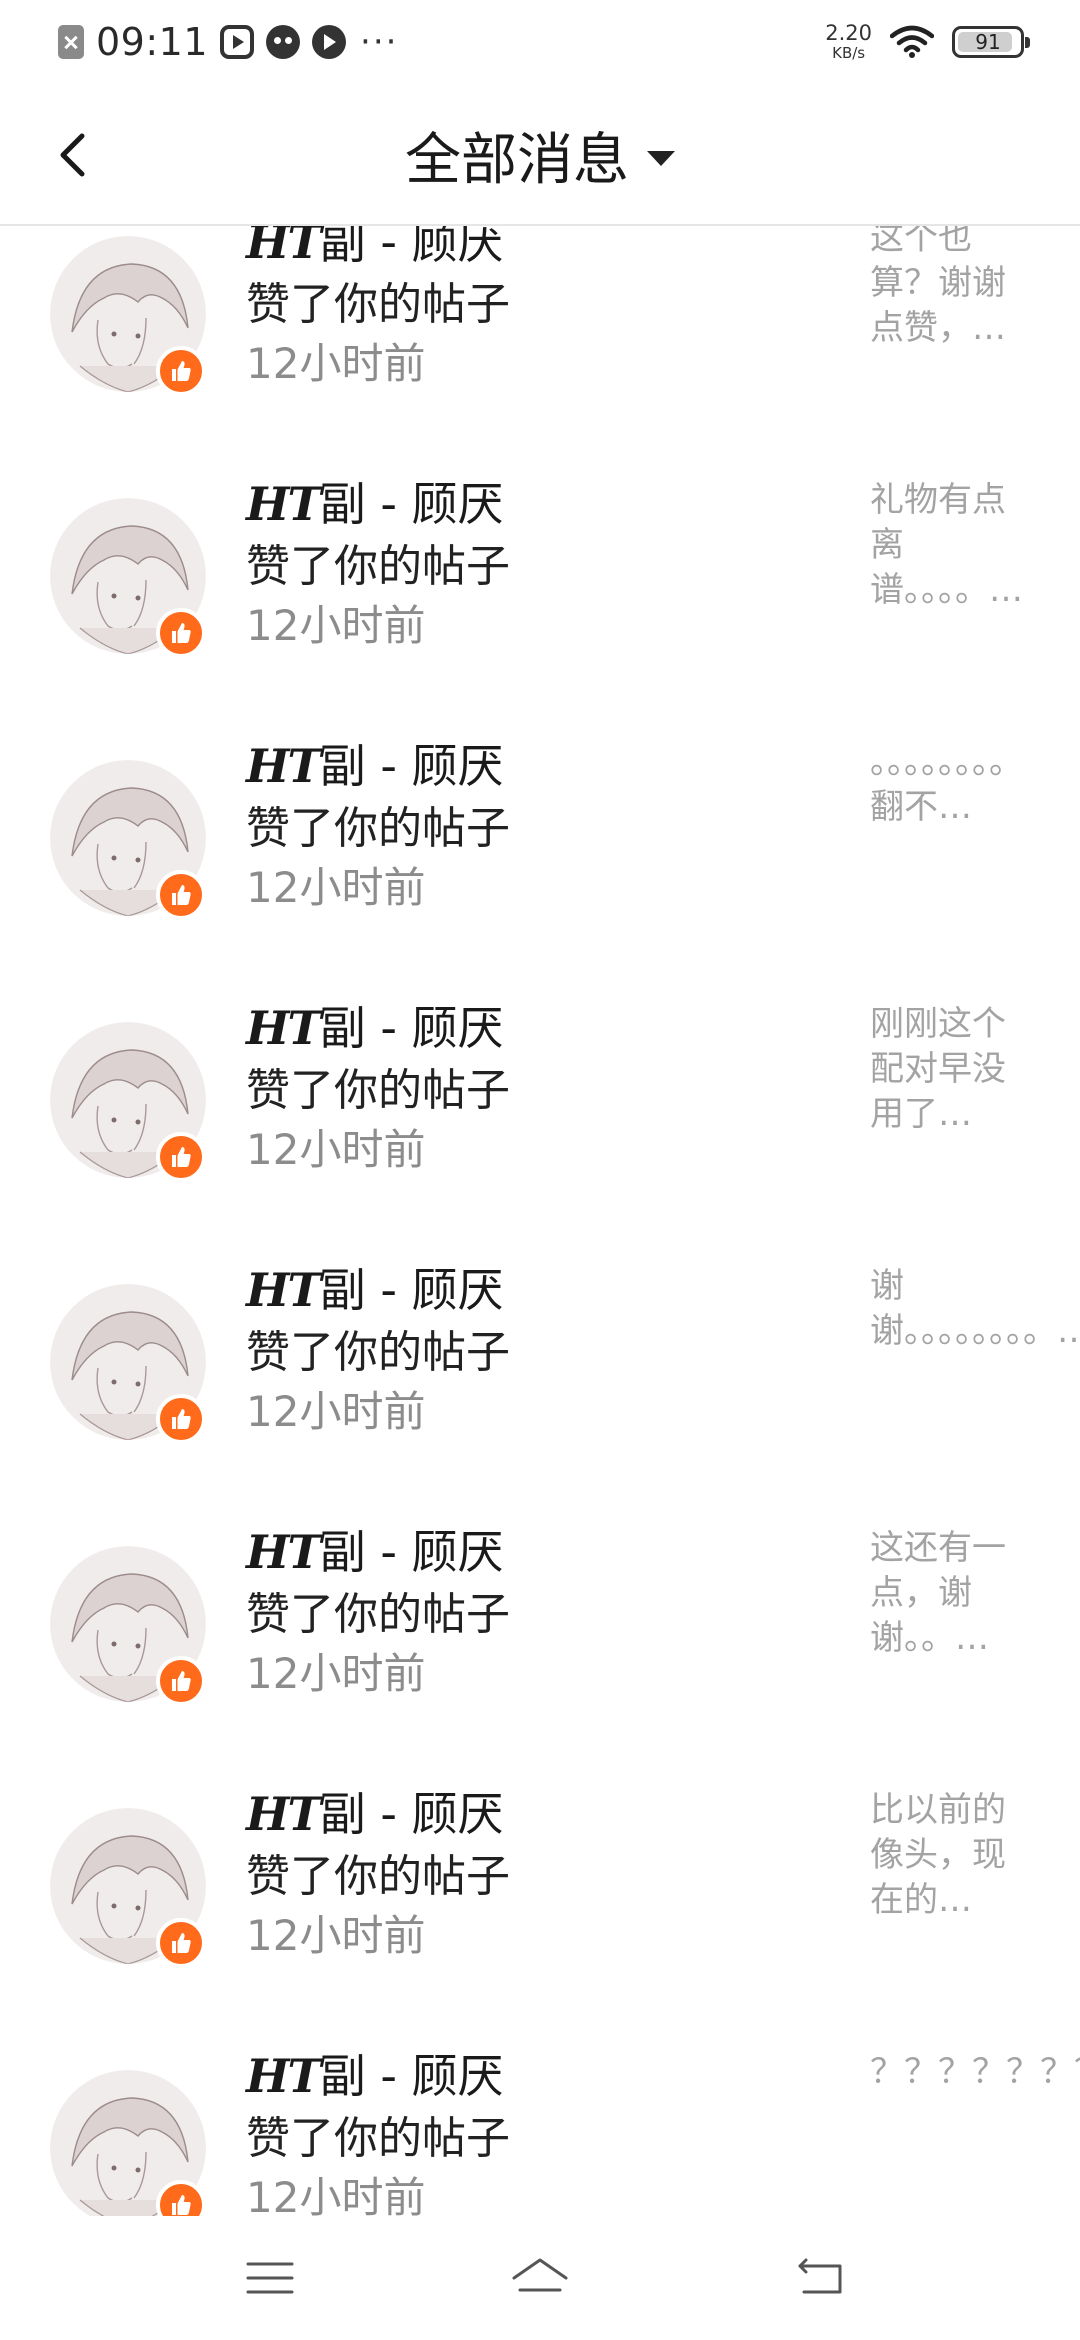  Describe the element at coordinates (71, 42) in the screenshot. I see `notification-blocked-icon` at that location.